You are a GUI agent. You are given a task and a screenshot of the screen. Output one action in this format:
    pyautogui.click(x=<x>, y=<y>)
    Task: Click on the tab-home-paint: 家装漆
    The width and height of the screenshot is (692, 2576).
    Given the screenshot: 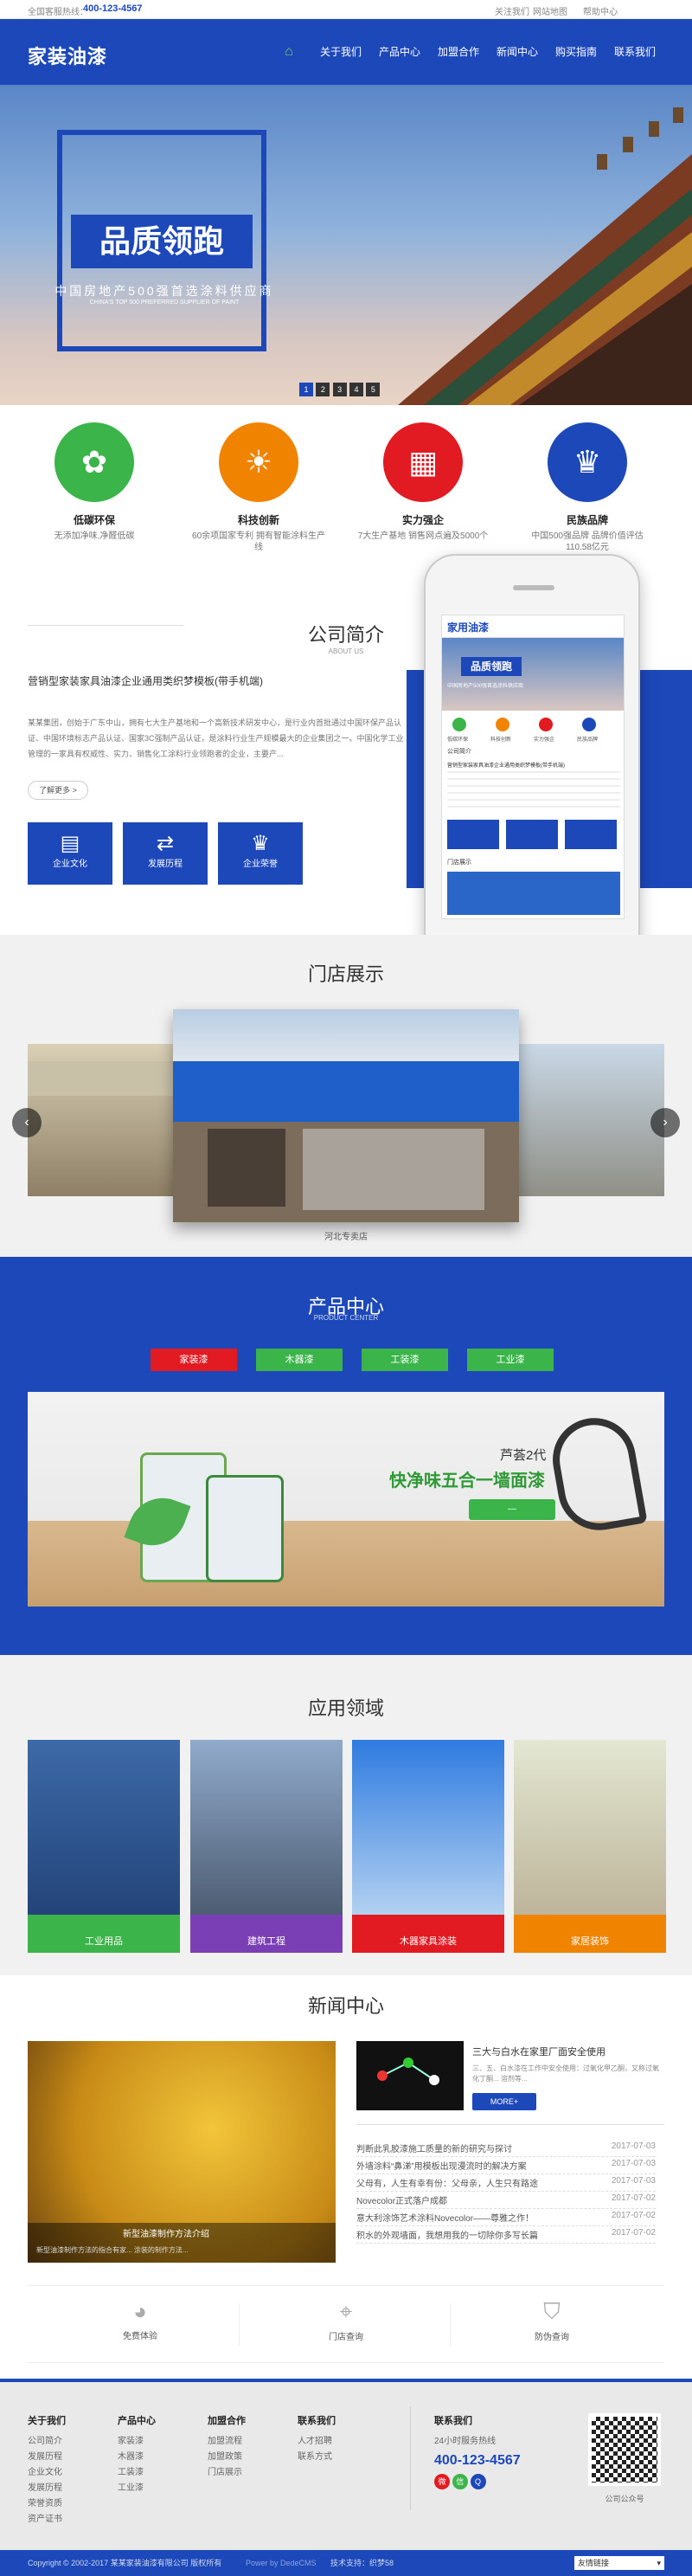 What is the action you would take?
    pyautogui.click(x=194, y=1360)
    